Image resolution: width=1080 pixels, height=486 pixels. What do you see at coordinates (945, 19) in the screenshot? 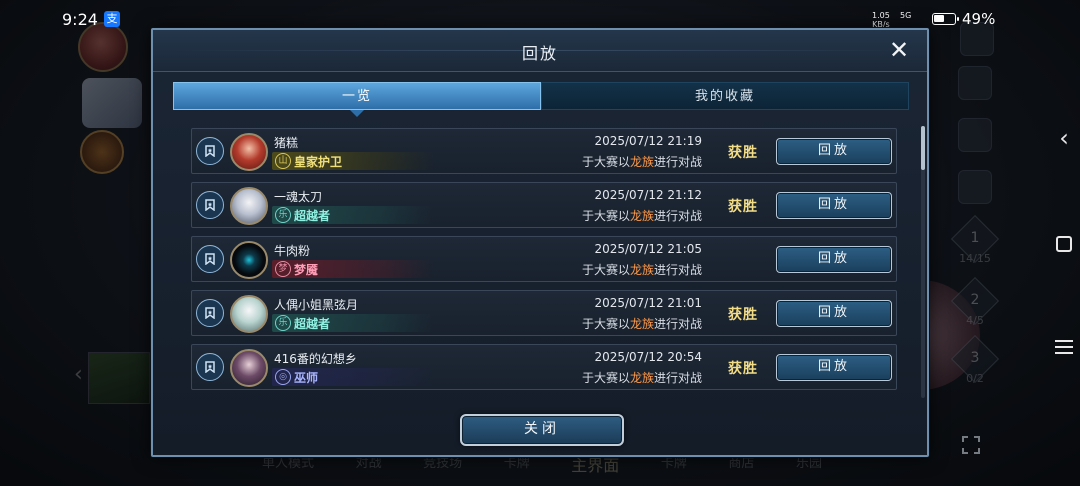
I see `battery-icon` at bounding box center [945, 19].